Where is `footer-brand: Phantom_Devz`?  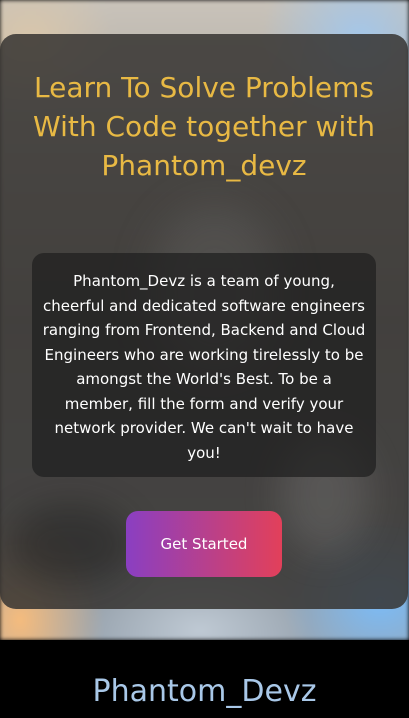 footer-brand: Phantom_Devz is located at coordinates (204, 692).